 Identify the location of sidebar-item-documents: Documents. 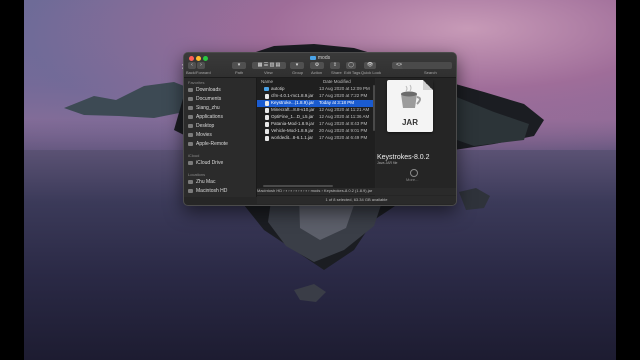
(221, 99).